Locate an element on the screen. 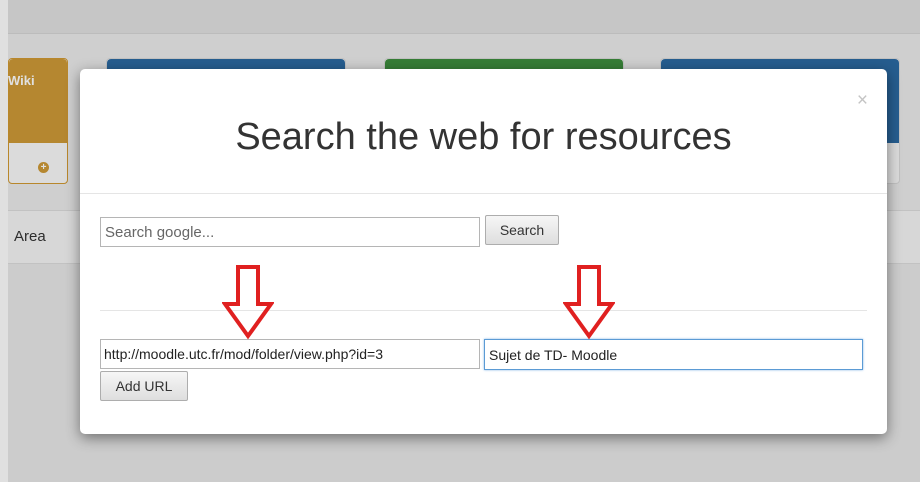 Image resolution: width=920 pixels, height=482 pixels. url-field is located at coordinates (290, 354).